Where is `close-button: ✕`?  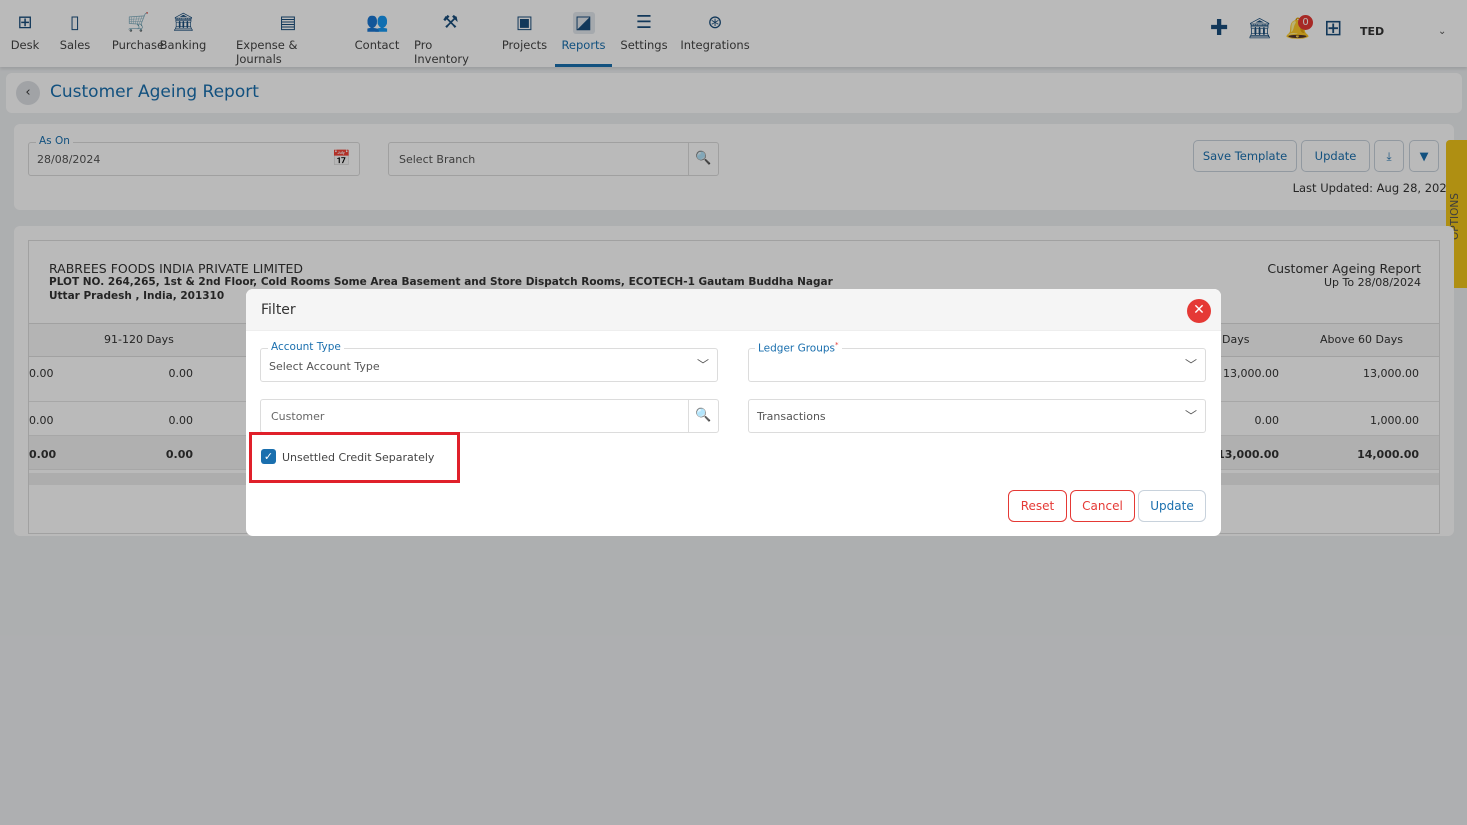
close-button: ✕ is located at coordinates (1199, 311).